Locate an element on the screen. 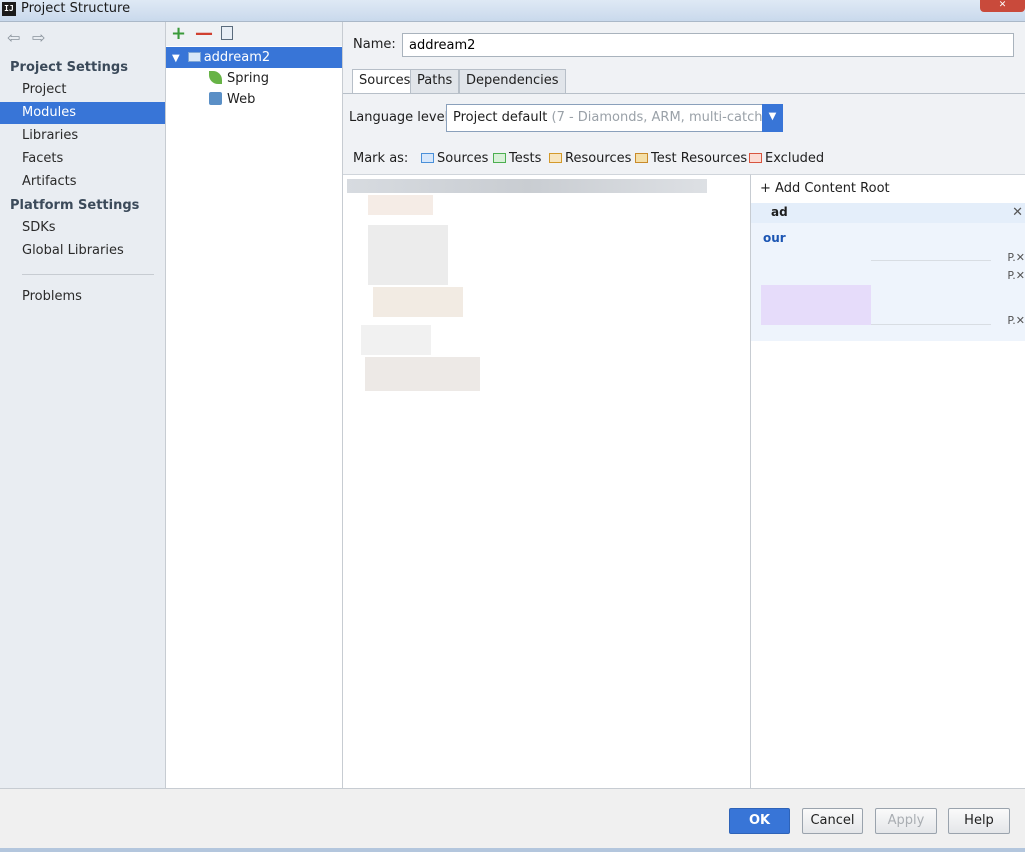 The image size is (1025, 852). sidebar-item-artifacts: Artifacts is located at coordinates (82, 182).